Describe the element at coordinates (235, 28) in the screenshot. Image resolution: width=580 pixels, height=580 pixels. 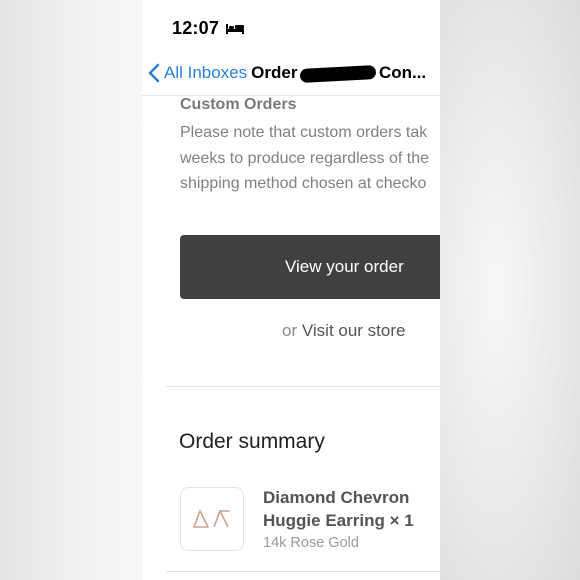
I see `bed-icon` at that location.